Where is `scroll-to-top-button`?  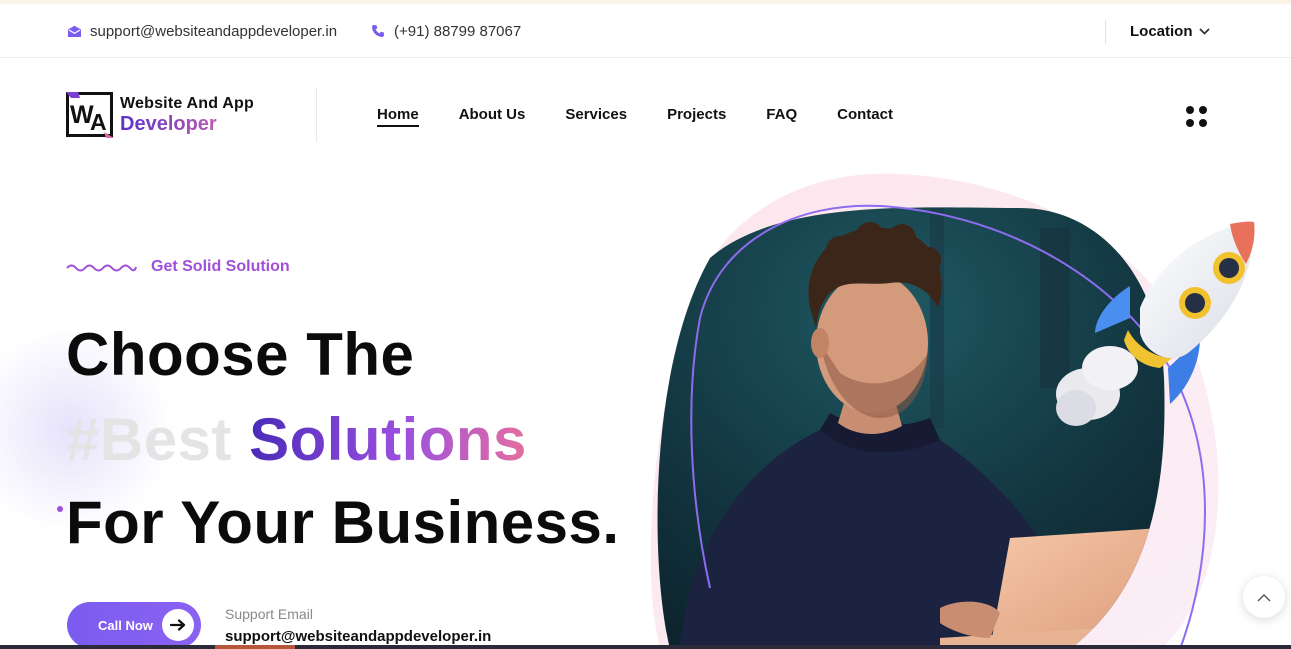 scroll-to-top-button is located at coordinates (1264, 597).